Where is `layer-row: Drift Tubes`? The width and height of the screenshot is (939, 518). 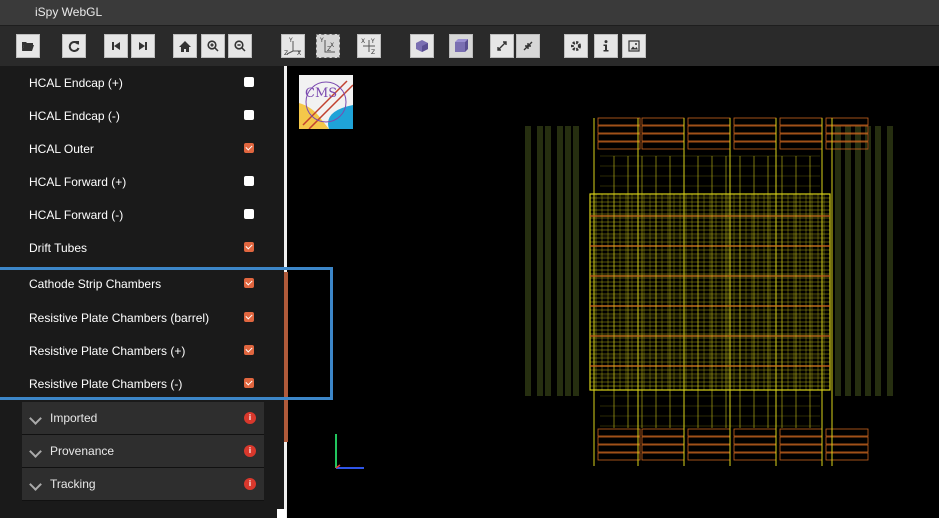 layer-row: Drift Tubes is located at coordinates (135, 247).